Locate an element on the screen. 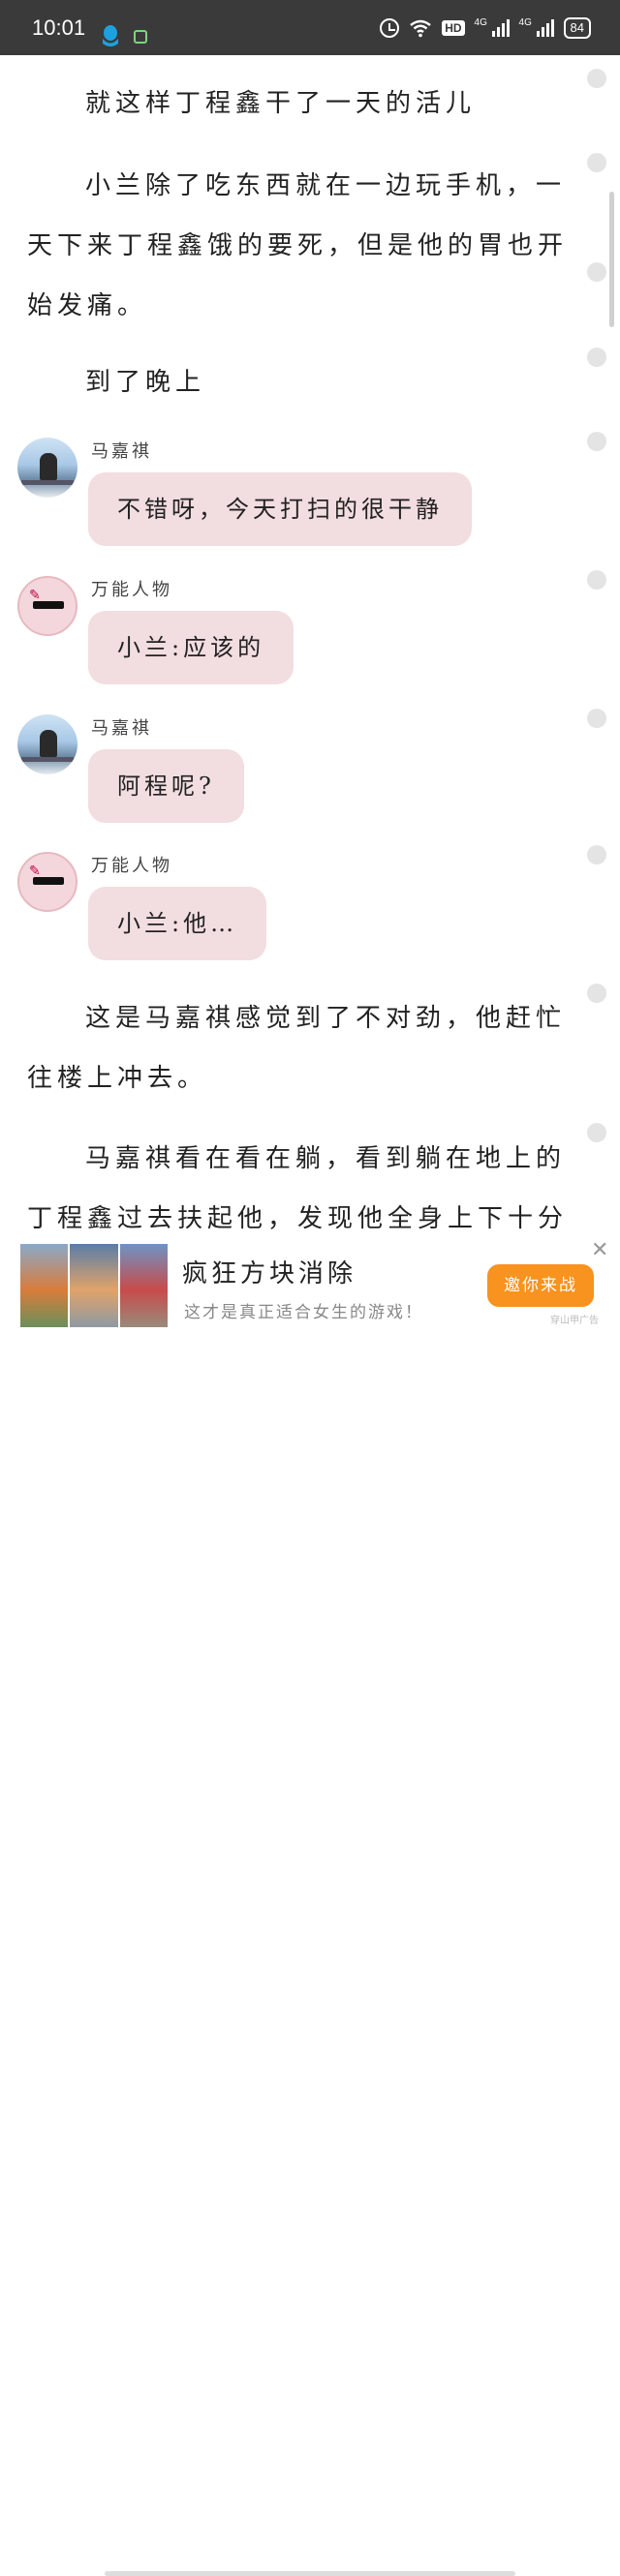 Image resolution: width=620 pixels, height=2576 pixels. message-bubble: 不错呀，今天打扫的很干静 is located at coordinates (280, 509).